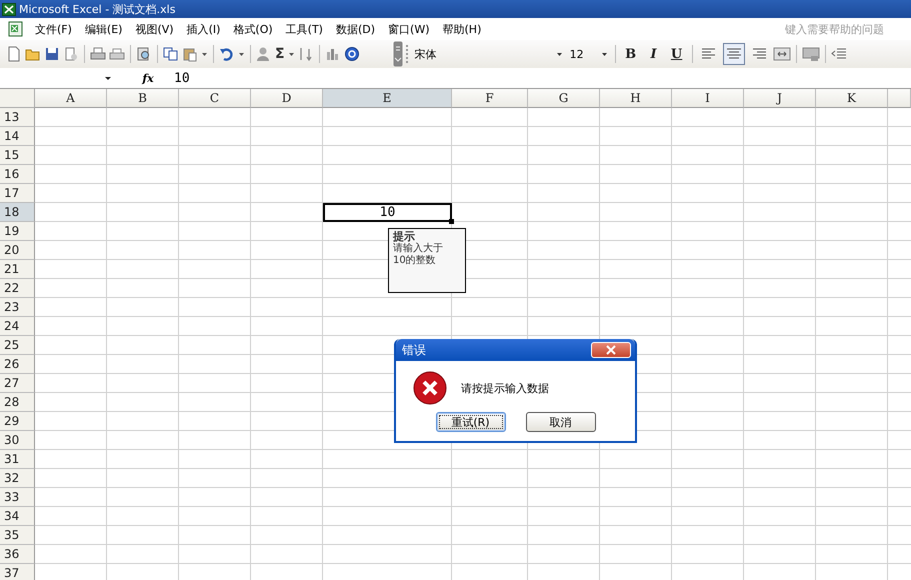 Image resolution: width=911 pixels, height=580 pixels. Describe the element at coordinates (17, 535) in the screenshot. I see `row-header: 35` at that location.